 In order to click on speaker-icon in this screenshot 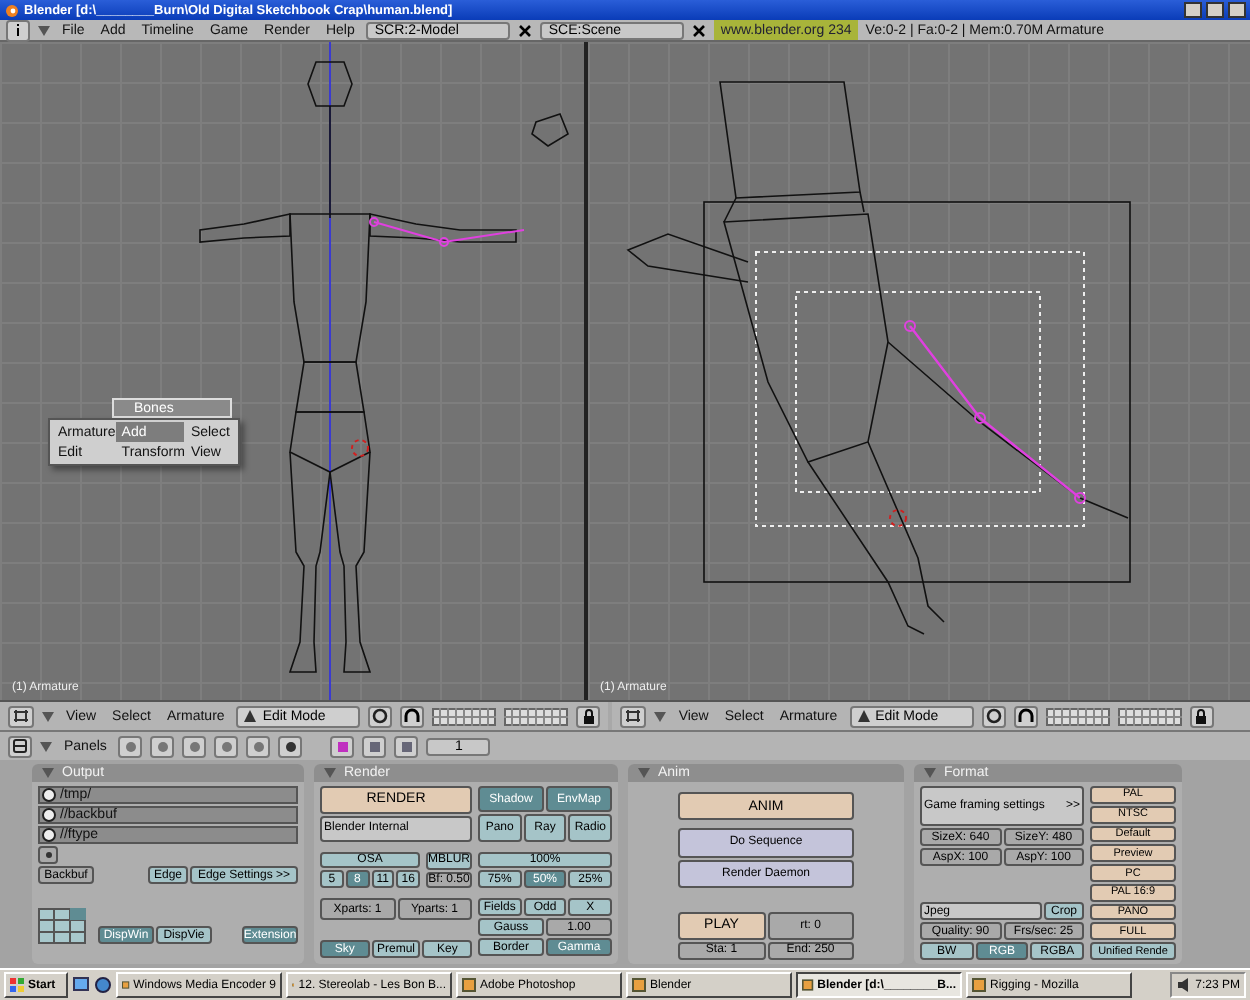, I will do `click(1182, 985)`.